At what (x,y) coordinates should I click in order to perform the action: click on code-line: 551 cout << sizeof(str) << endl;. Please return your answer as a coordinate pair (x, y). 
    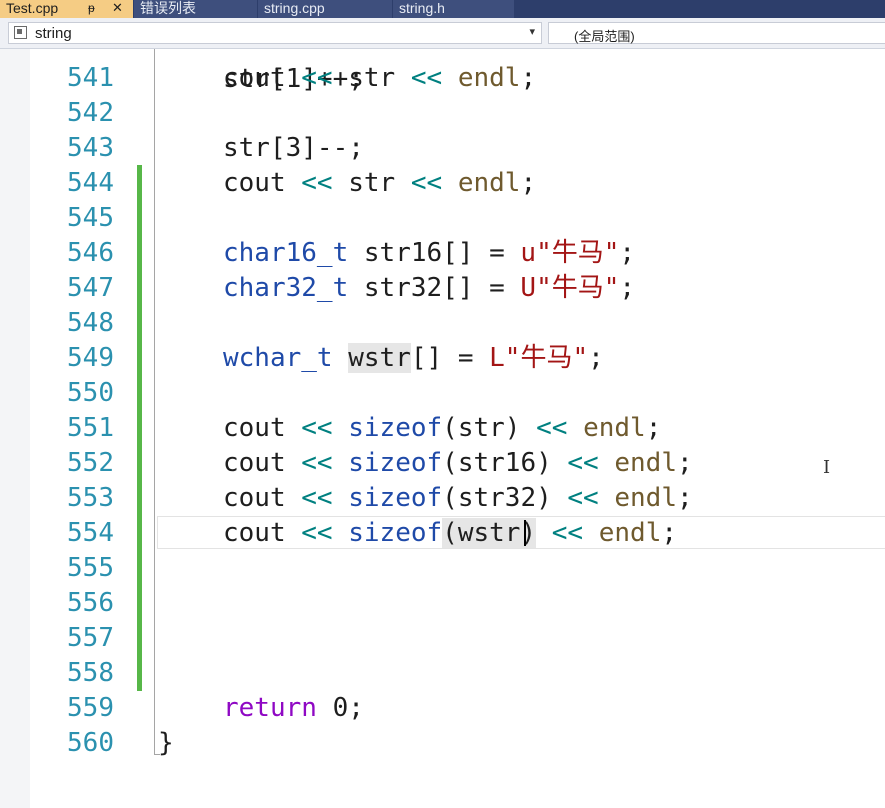
    Looking at the image, I should click on (442, 428).